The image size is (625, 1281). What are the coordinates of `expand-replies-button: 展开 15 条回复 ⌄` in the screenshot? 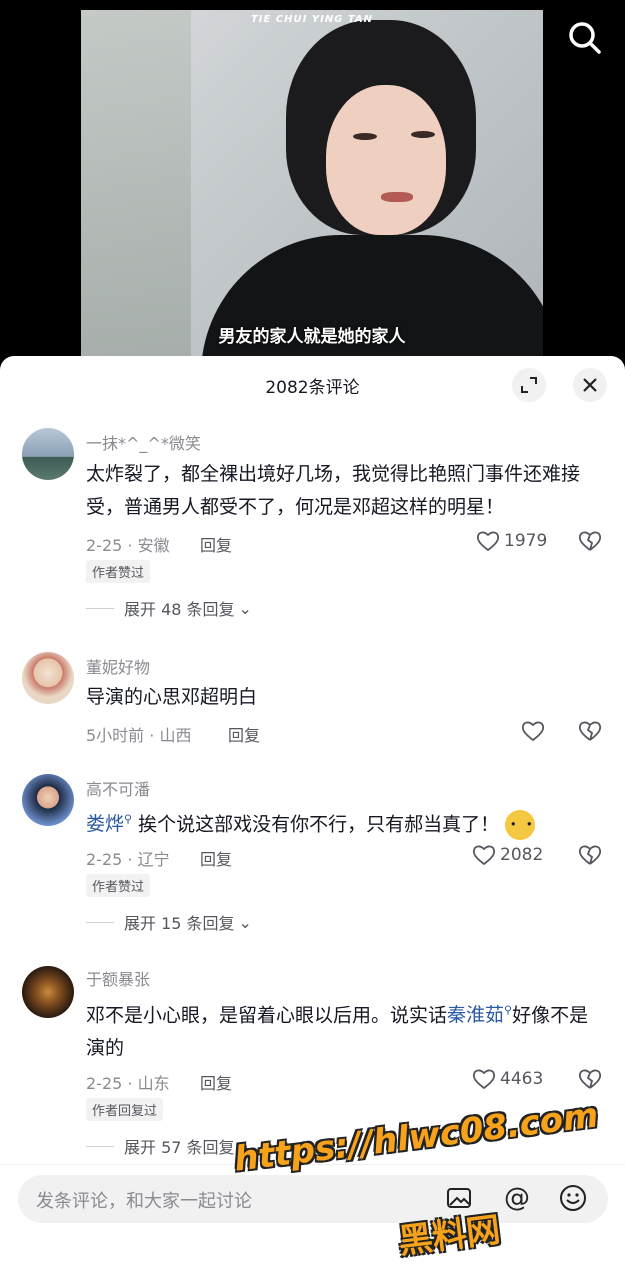 It's located at (169, 922).